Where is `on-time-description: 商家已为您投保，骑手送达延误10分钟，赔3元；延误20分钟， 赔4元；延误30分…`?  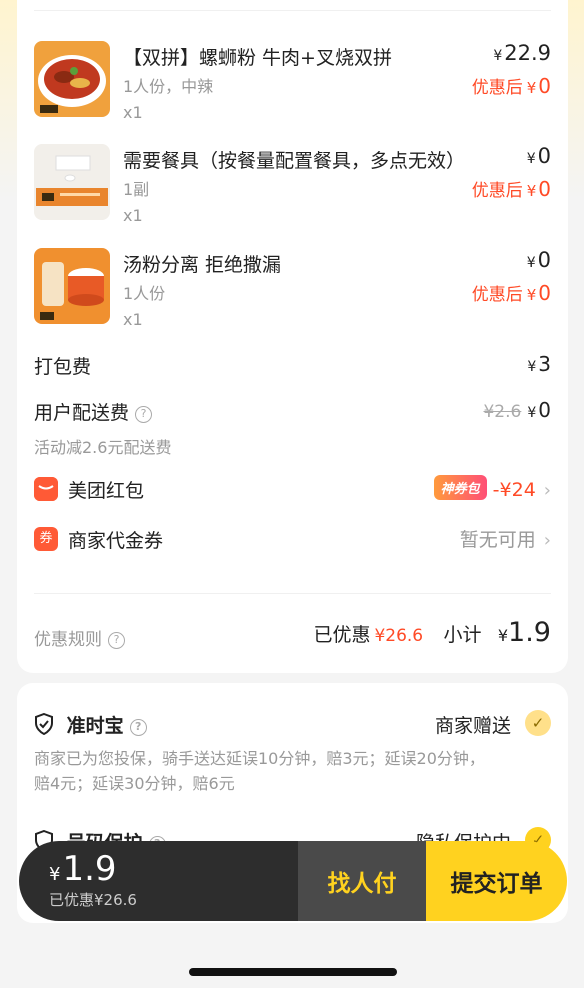 on-time-description: 商家已为您投保，骑手送达延误10分钟，赔3元；延误20分钟， 赔4元；延误30分… is located at coordinates (259, 771).